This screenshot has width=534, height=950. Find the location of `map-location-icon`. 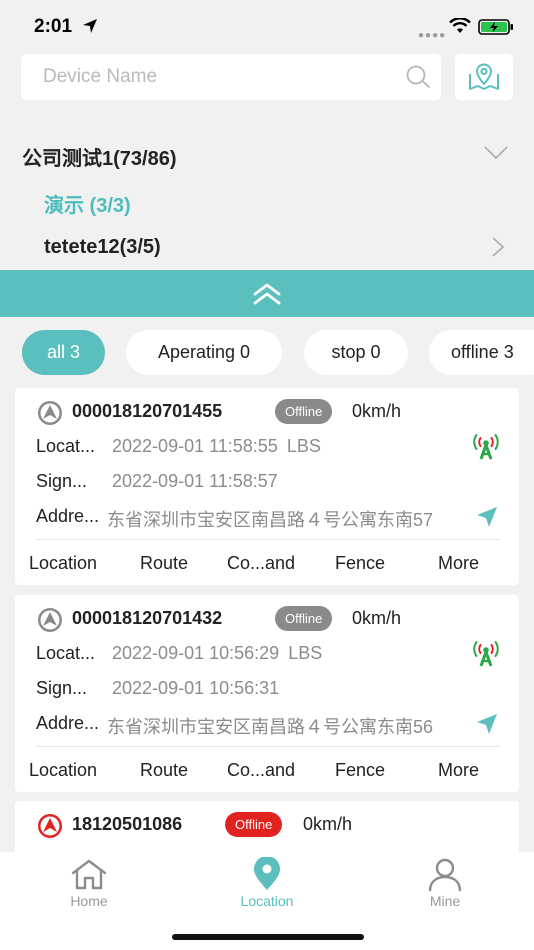

map-location-icon is located at coordinates (484, 76).